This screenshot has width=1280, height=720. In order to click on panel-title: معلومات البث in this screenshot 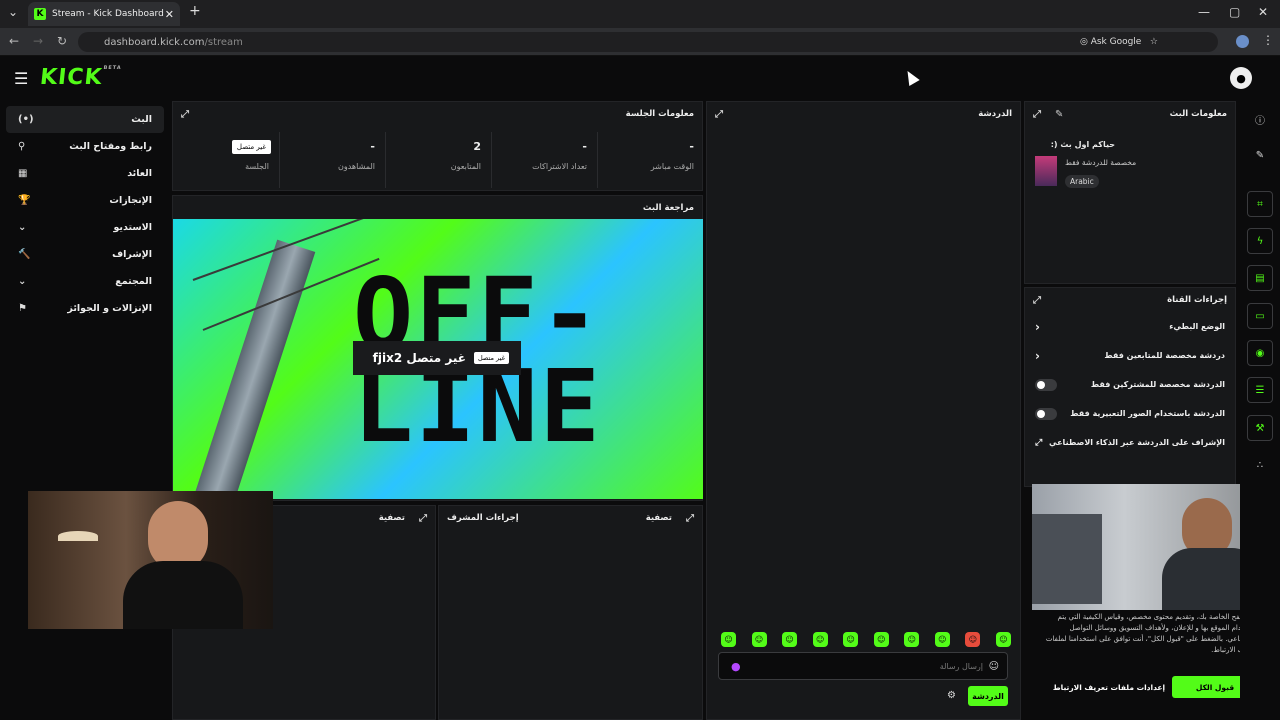, I will do `click(1198, 114)`.